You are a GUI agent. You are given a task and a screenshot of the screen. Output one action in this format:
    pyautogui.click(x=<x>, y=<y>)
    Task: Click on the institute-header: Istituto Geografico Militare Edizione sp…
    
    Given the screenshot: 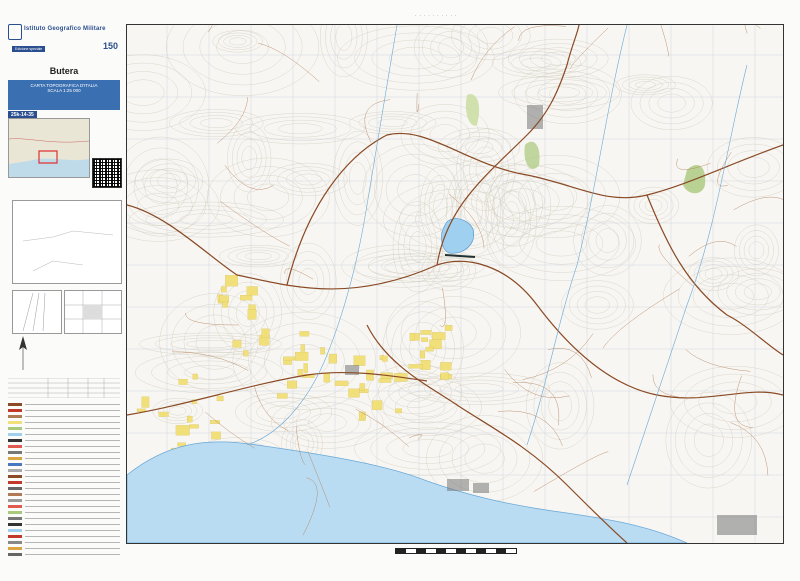 What is the action you would take?
    pyautogui.click(x=65, y=44)
    